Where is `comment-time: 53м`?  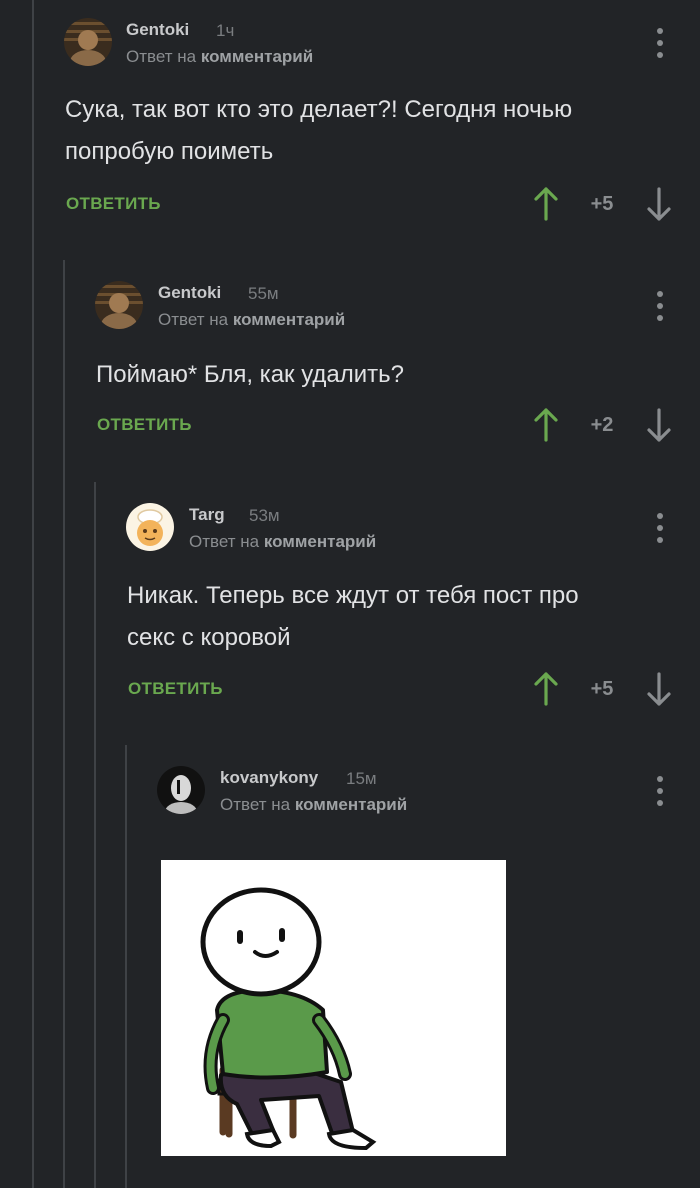
comment-time: 53м is located at coordinates (264, 515).